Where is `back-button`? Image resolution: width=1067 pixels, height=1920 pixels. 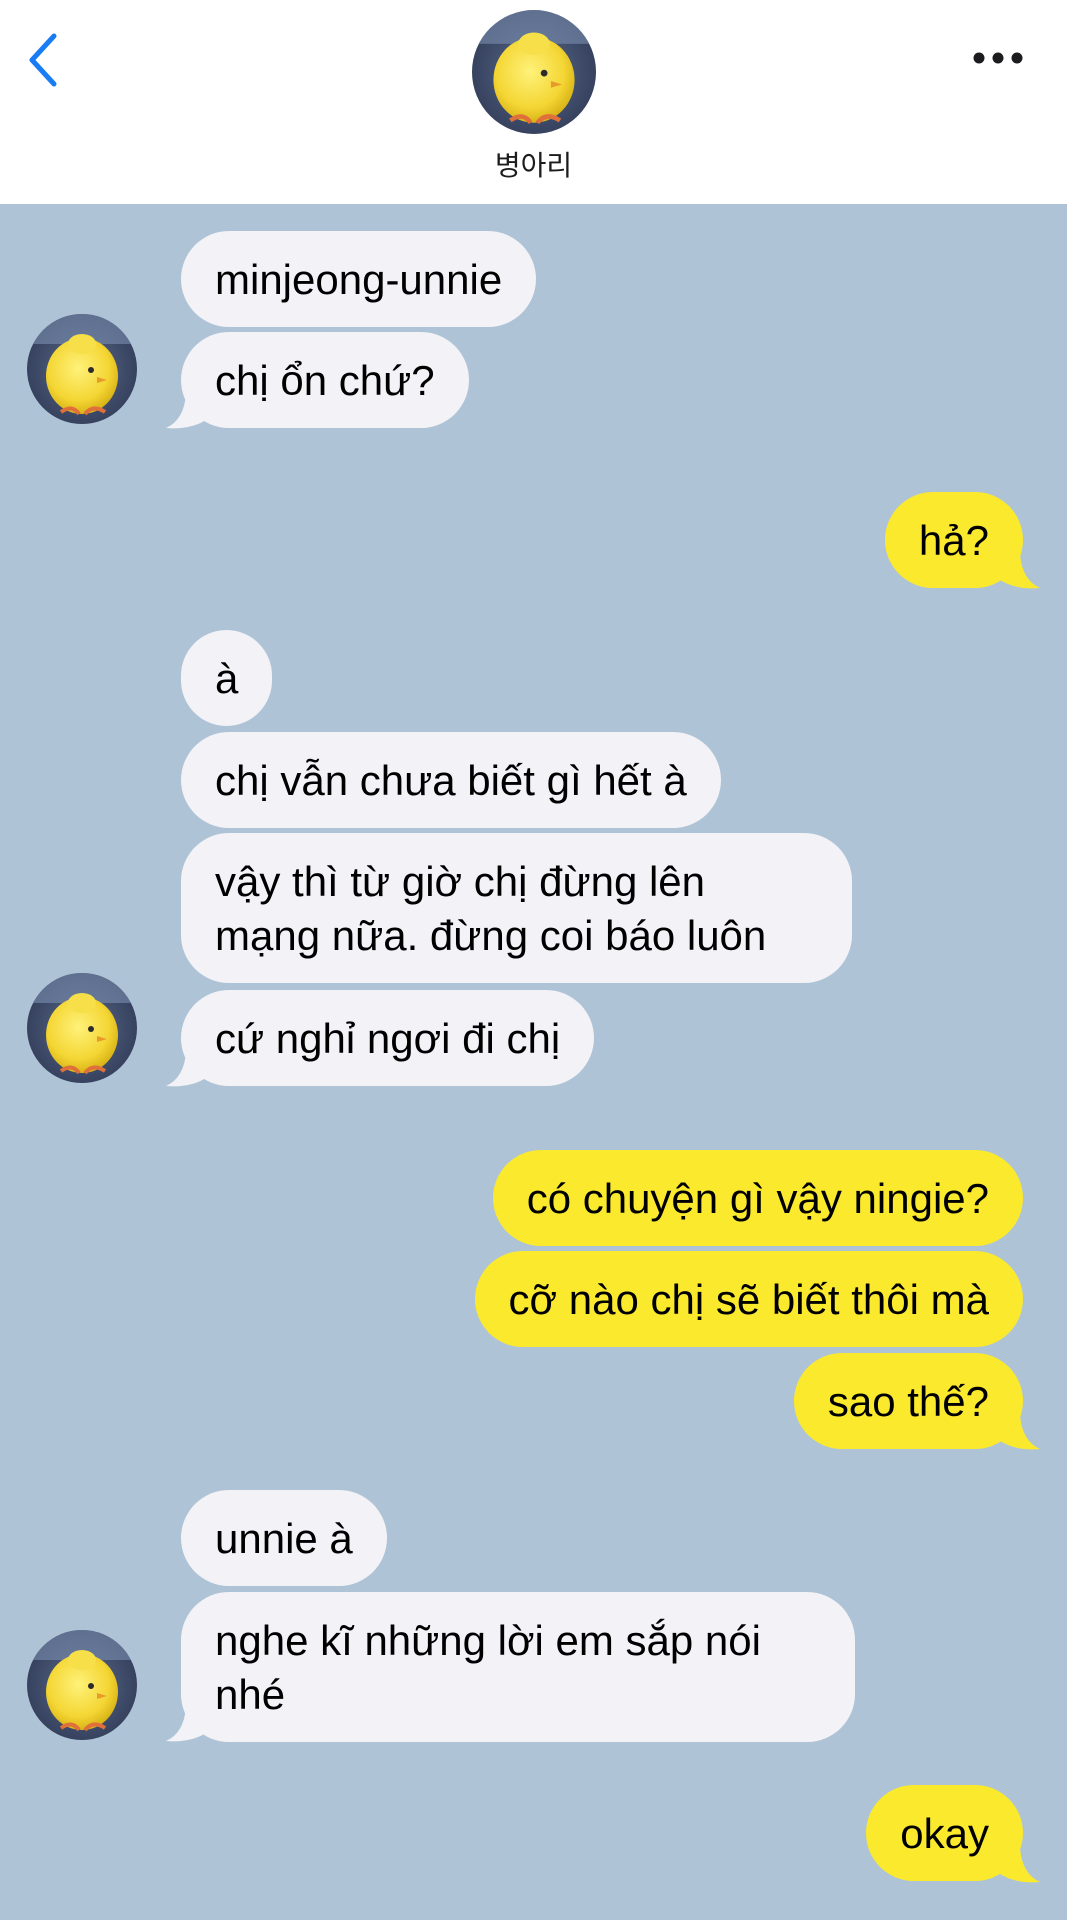 back-button is located at coordinates (43, 60).